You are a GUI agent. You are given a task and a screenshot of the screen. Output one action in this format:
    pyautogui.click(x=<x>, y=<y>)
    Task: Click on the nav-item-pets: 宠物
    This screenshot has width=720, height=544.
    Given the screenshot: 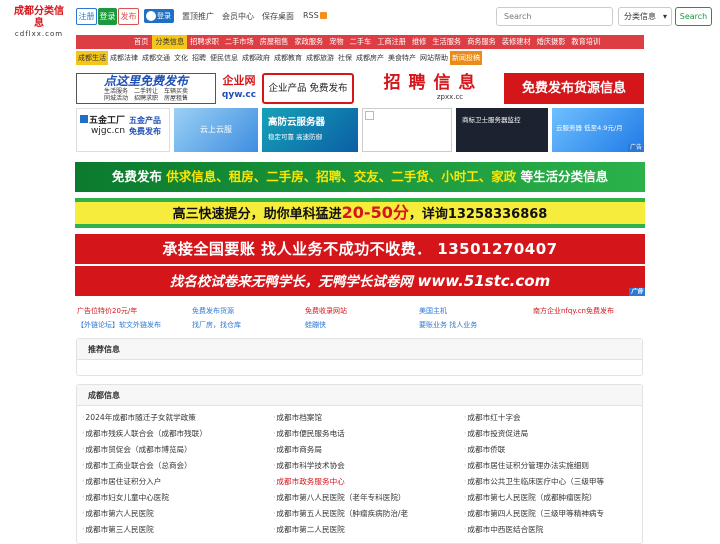 What is the action you would take?
    pyautogui.click(x=336, y=42)
    